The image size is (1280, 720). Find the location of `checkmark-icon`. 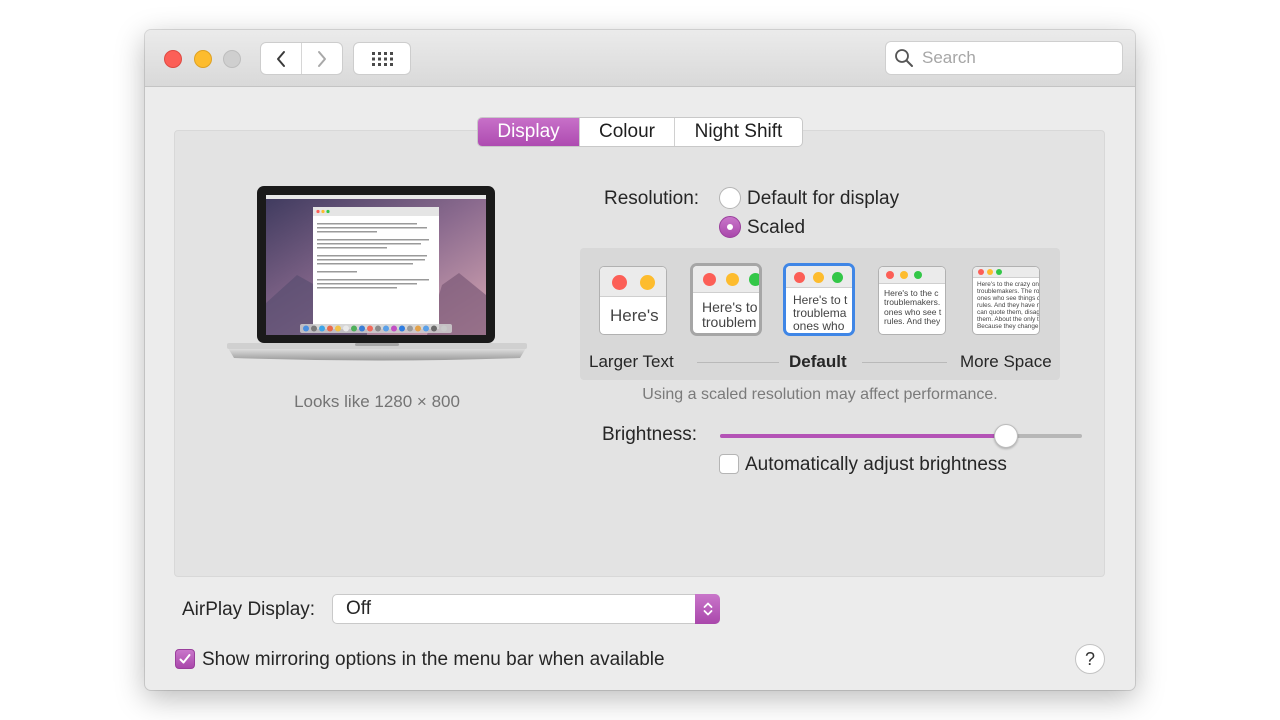

checkmark-icon is located at coordinates (185, 659).